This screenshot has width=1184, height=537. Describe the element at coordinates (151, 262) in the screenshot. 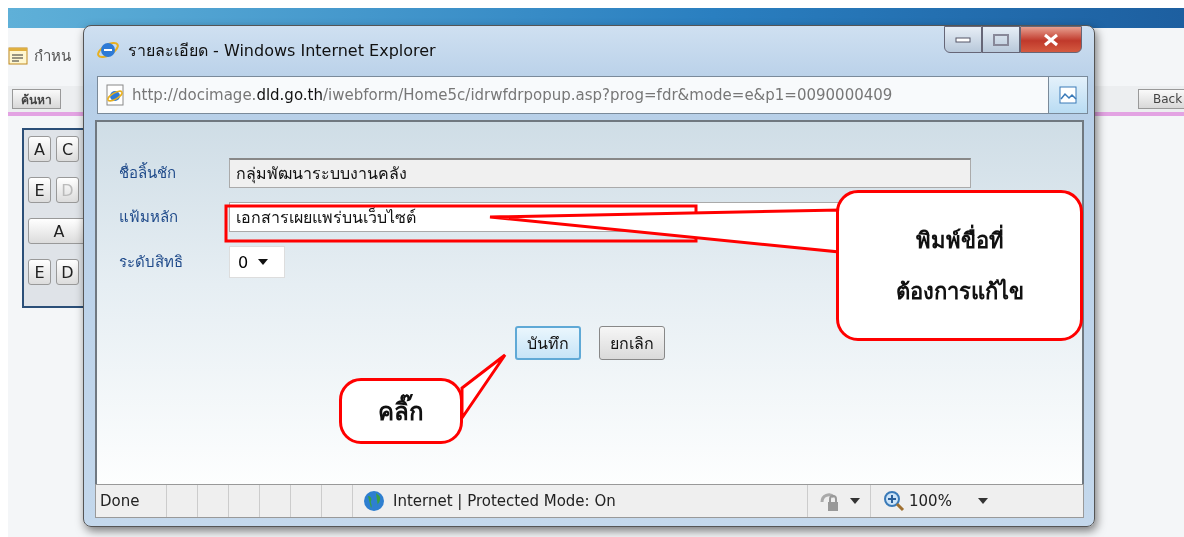

I see `field-label: ระดับสิทธิ` at that location.